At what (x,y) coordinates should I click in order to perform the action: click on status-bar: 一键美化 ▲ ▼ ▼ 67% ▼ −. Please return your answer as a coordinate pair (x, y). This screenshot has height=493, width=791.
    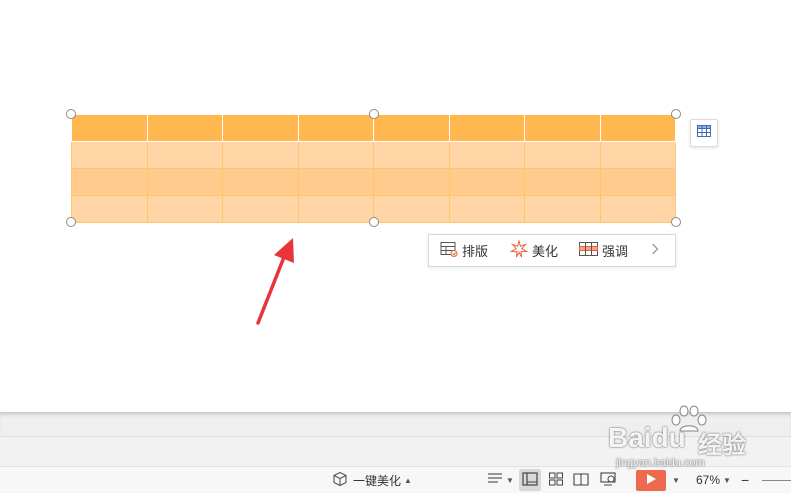
    Looking at the image, I should click on (395, 479).